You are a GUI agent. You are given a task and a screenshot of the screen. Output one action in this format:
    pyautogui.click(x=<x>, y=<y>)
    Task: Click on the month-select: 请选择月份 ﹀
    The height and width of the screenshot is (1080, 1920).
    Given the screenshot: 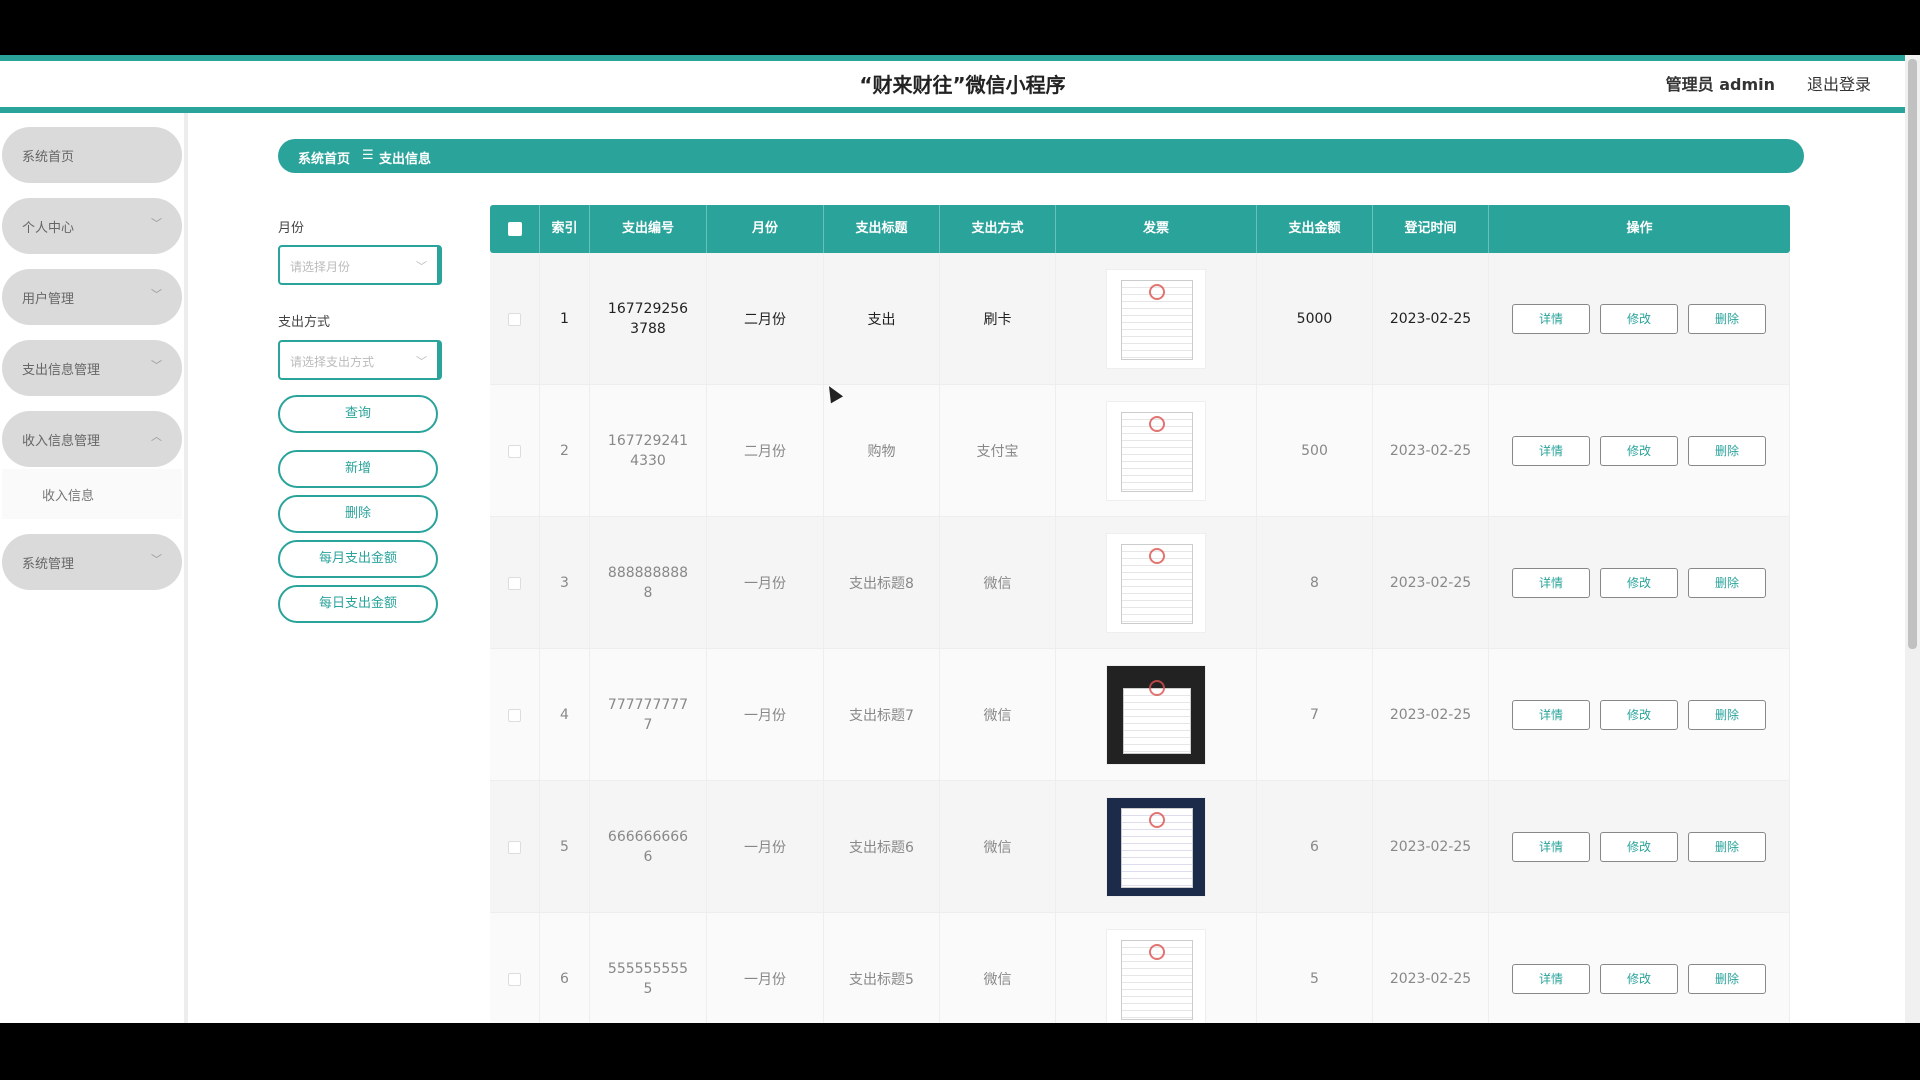 What is the action you would take?
    pyautogui.click(x=360, y=265)
    